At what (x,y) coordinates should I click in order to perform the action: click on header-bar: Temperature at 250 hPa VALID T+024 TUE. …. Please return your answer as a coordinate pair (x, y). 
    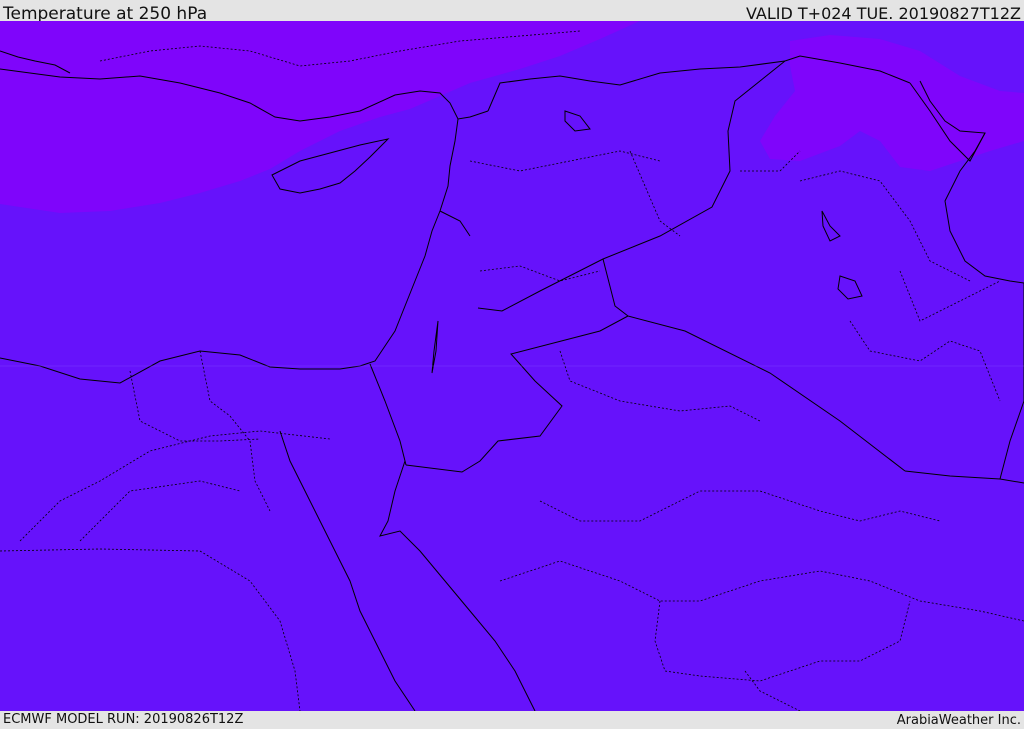
    Looking at the image, I should click on (512, 12).